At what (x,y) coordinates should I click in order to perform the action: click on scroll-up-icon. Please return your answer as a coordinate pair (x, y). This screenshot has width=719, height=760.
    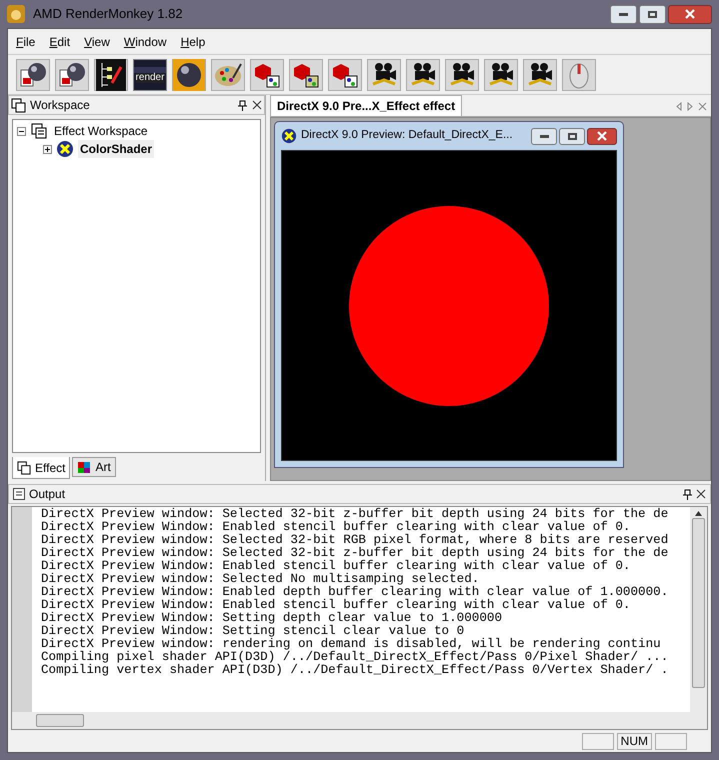
    Looking at the image, I should click on (698, 513).